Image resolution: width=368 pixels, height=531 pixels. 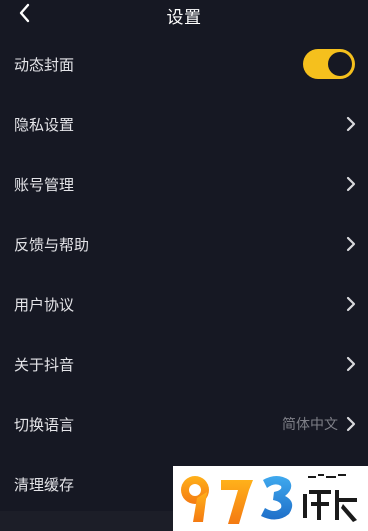 What do you see at coordinates (44, 364) in the screenshot?
I see `setting-label: 关于抖音` at bounding box center [44, 364].